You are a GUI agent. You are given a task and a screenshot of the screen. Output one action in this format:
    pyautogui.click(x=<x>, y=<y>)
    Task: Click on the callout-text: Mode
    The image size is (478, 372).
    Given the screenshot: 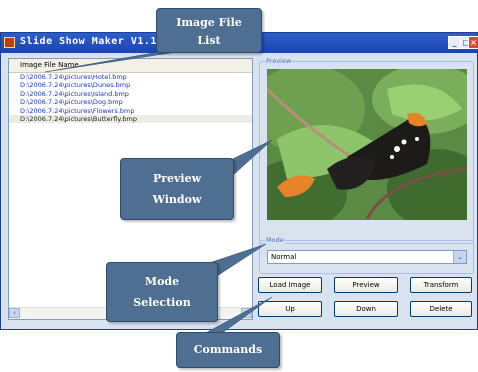 What is the action you would take?
    pyautogui.click(x=162, y=281)
    